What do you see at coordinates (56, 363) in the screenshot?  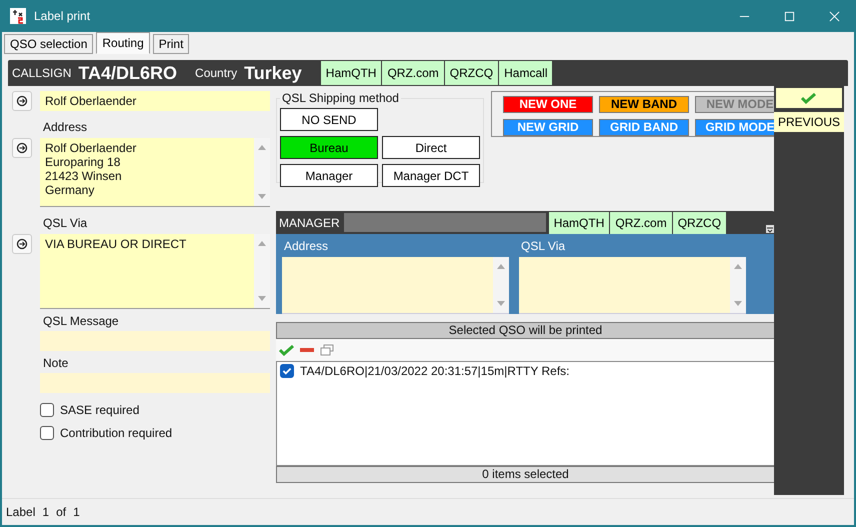 I see `note-label: Note` at bounding box center [56, 363].